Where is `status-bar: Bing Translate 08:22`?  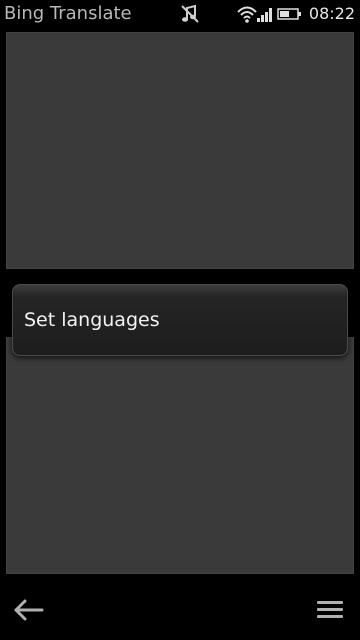 status-bar: Bing Translate 08:22 is located at coordinates (180, 14).